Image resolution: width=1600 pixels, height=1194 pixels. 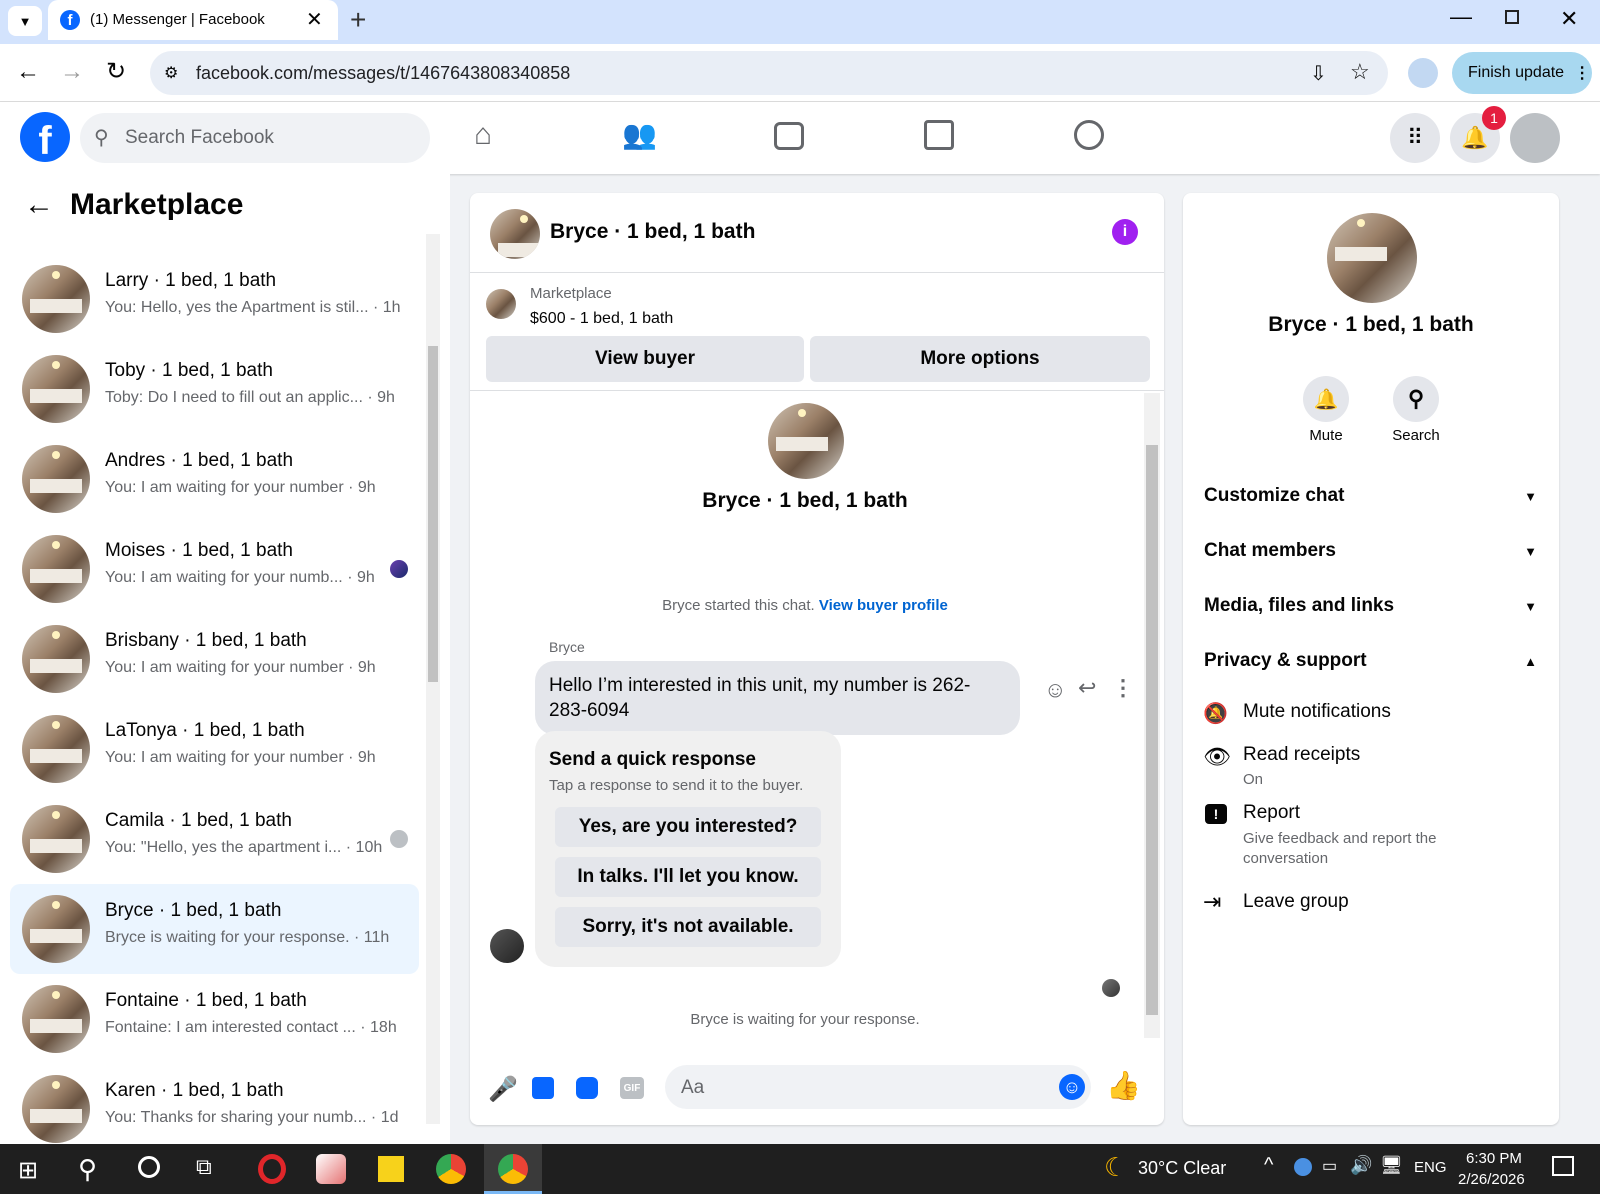 I want to click on quick-response-title: Send a quick response, so click(x=652, y=759).